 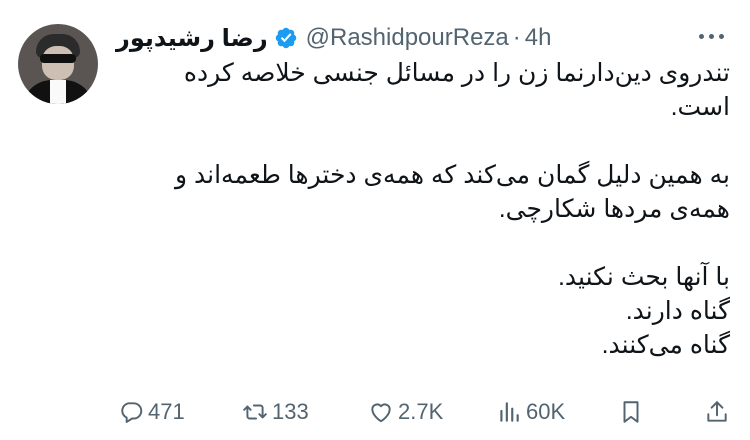 What do you see at coordinates (192, 38) in the screenshot?
I see `author-name: رضا رشیدپور` at bounding box center [192, 38].